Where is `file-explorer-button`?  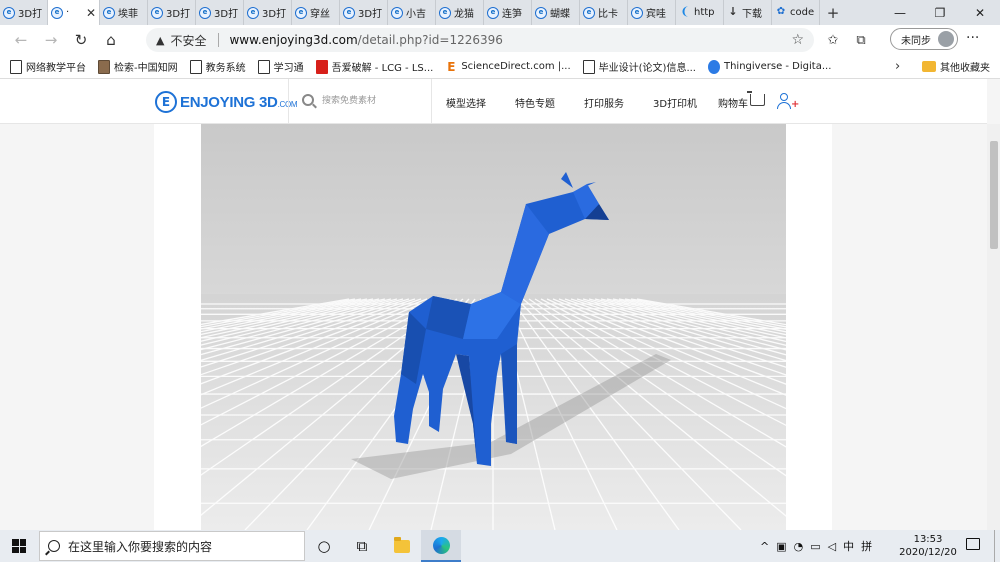
file-explorer-button is located at coordinates (402, 546).